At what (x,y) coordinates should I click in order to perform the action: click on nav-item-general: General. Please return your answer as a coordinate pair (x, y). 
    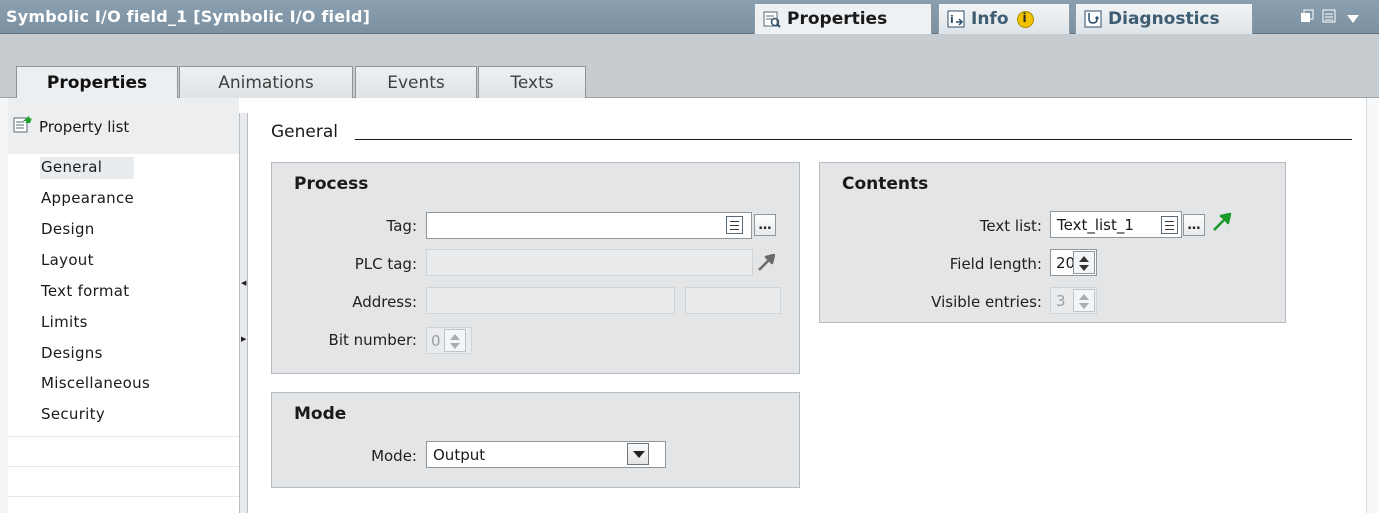
    Looking at the image, I should click on (71, 168).